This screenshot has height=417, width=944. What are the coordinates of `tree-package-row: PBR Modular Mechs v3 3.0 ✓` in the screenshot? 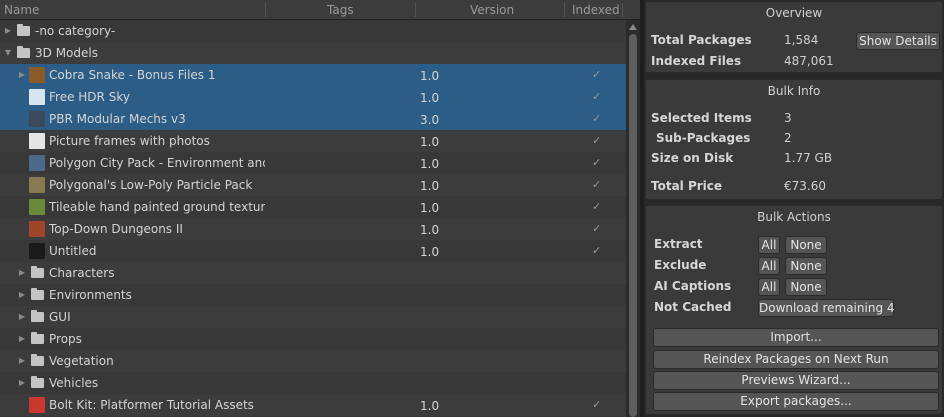 It's located at (313, 119).